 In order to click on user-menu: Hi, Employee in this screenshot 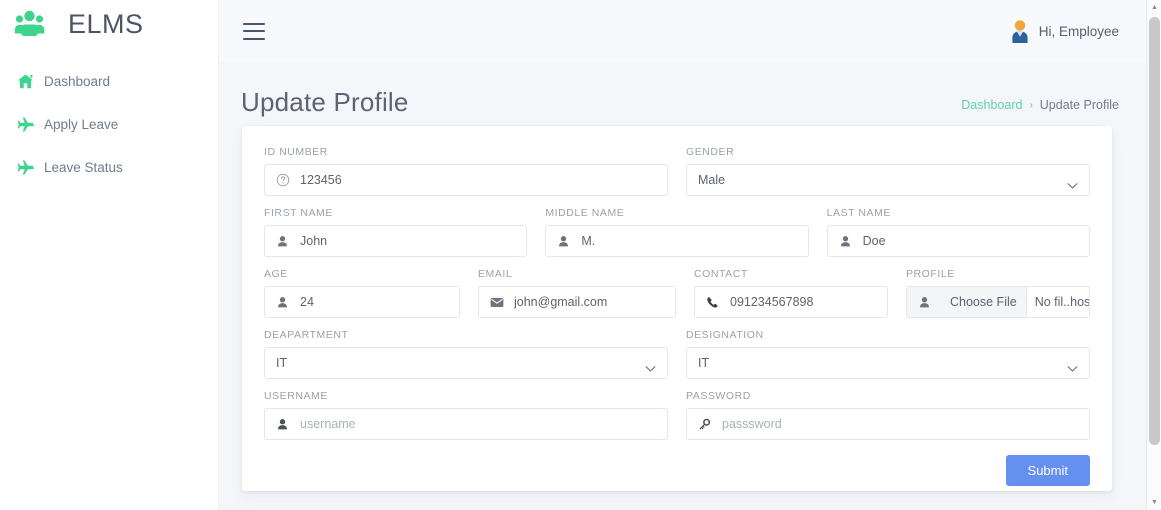, I will do `click(1064, 31)`.